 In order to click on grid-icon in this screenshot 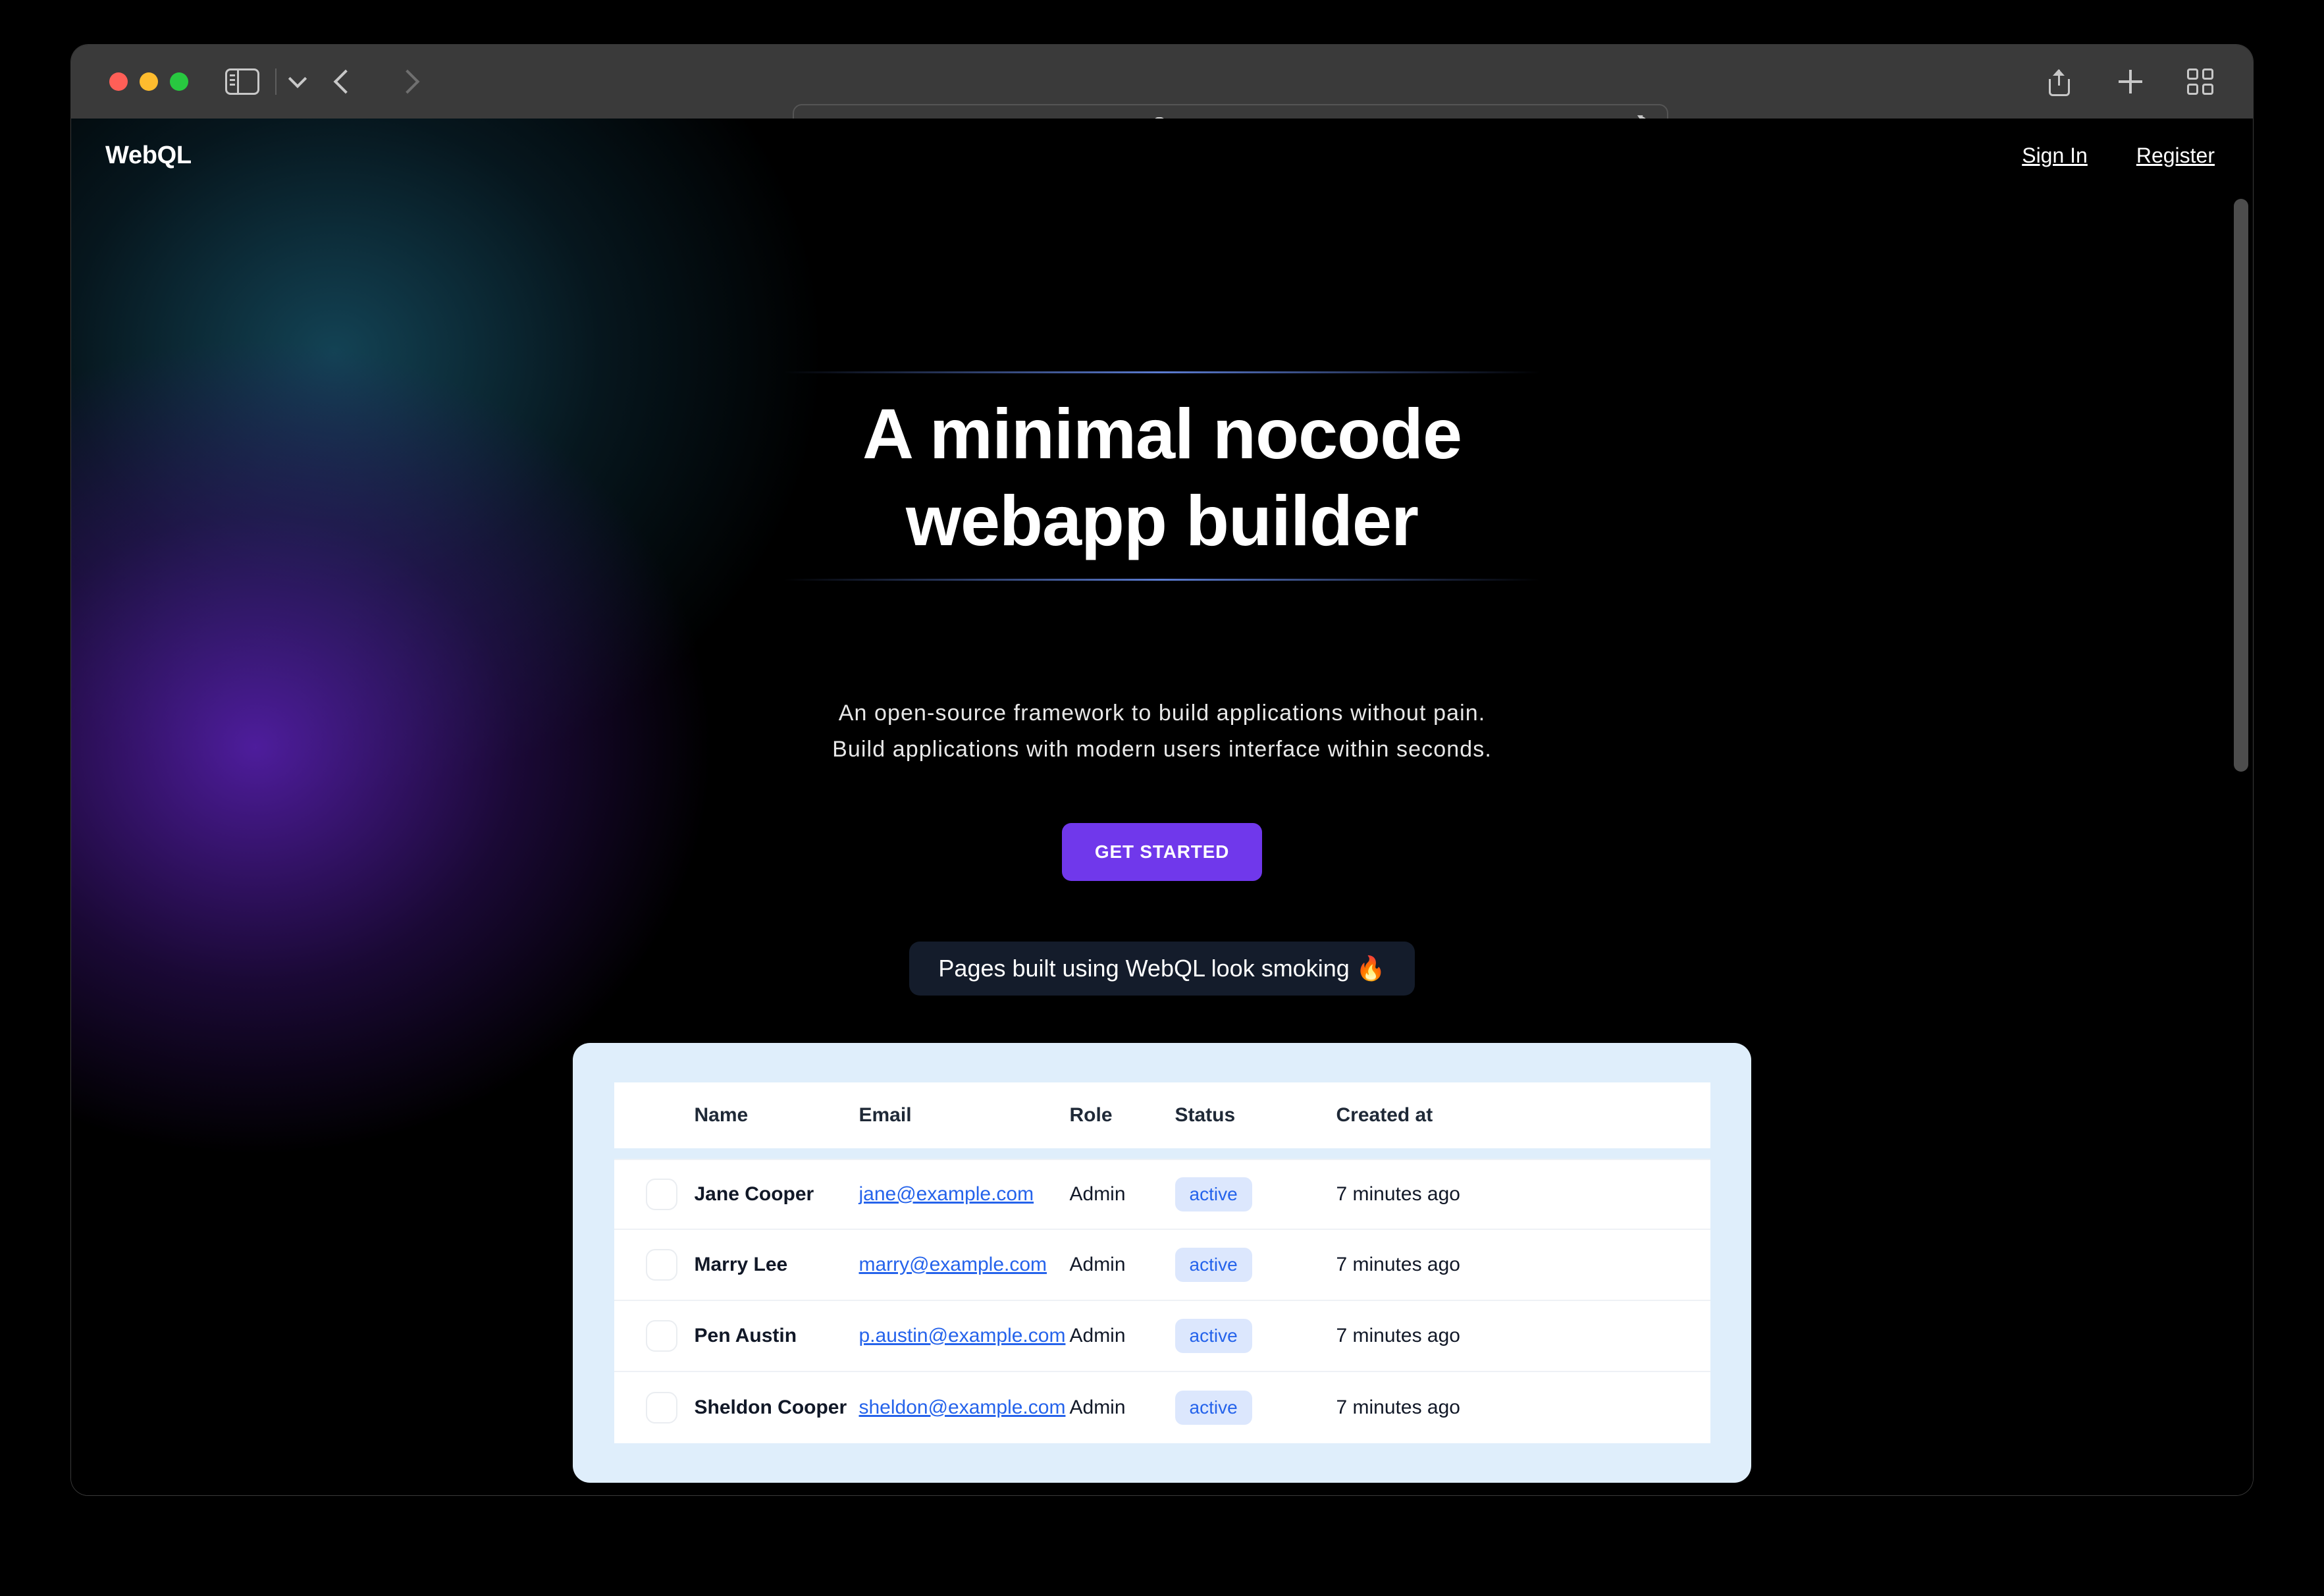, I will do `click(2200, 81)`.